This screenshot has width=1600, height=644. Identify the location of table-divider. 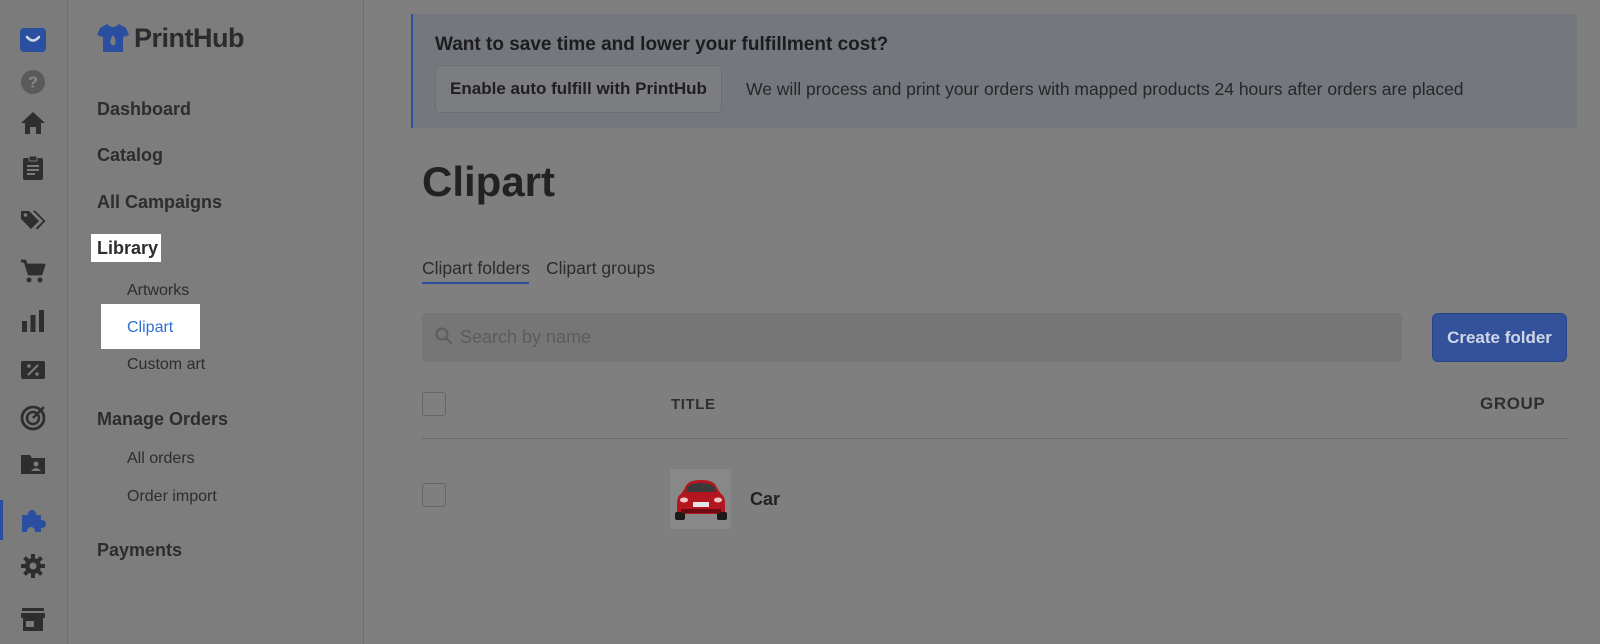
(994, 438).